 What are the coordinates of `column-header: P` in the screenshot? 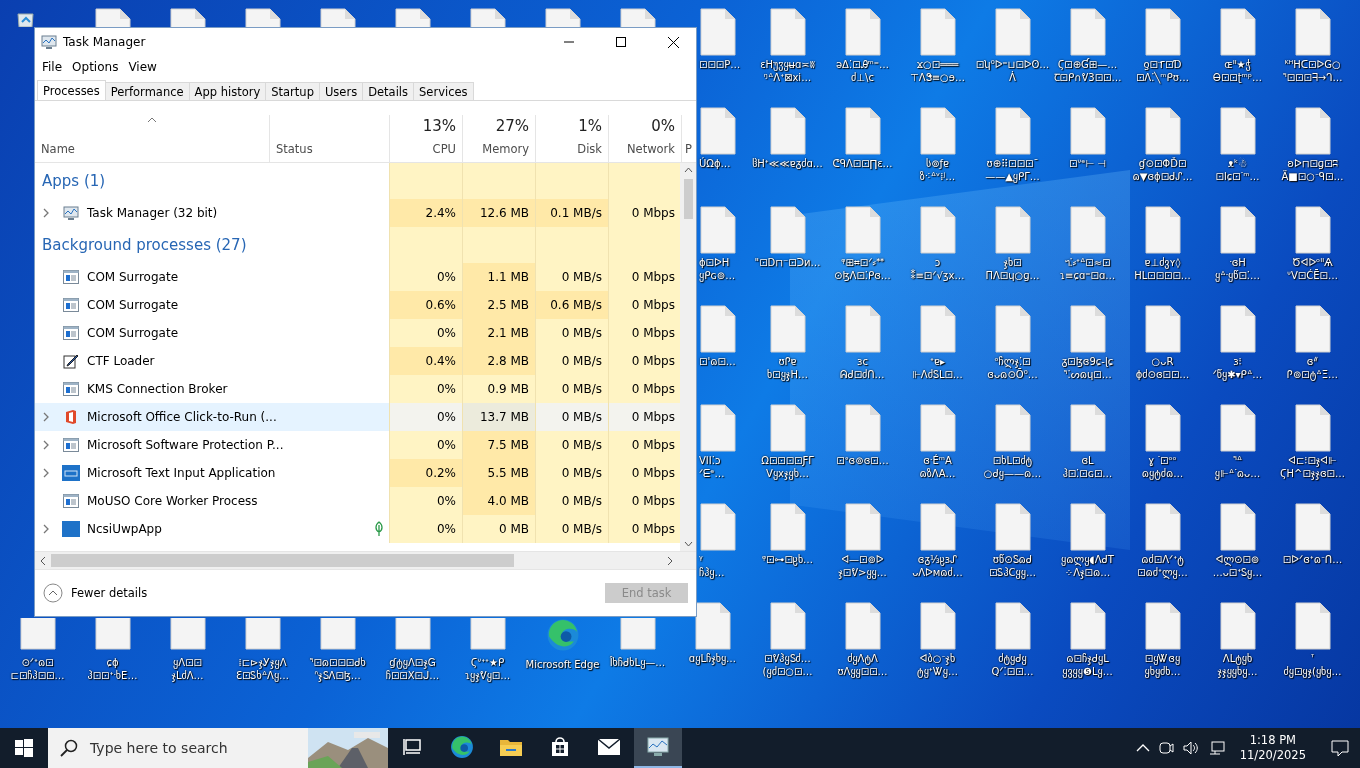 It's located at (689, 138).